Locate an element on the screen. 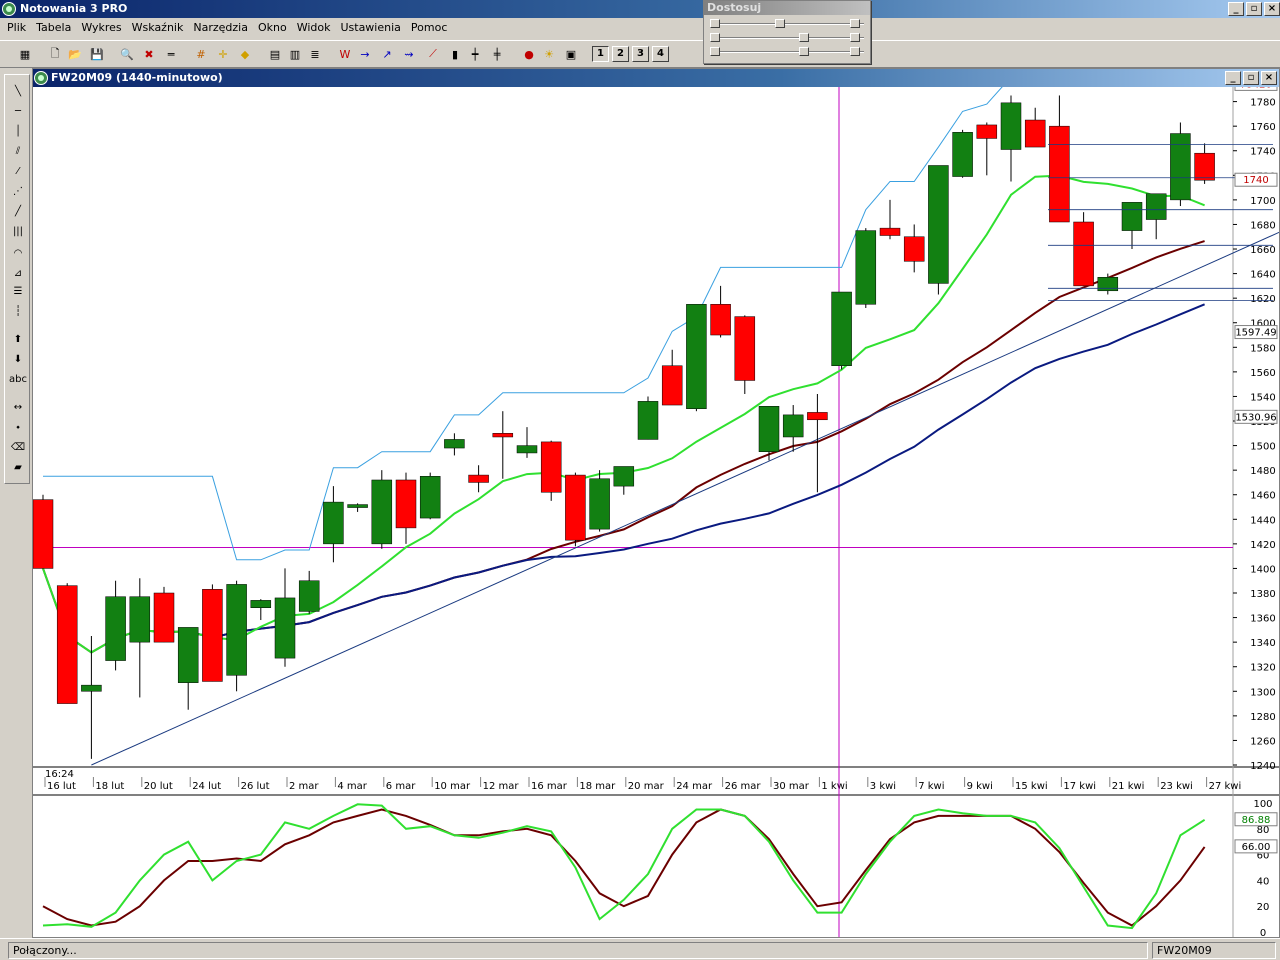 The width and height of the screenshot is (1280, 960). fan-icon: ⋰ is located at coordinates (18, 191).